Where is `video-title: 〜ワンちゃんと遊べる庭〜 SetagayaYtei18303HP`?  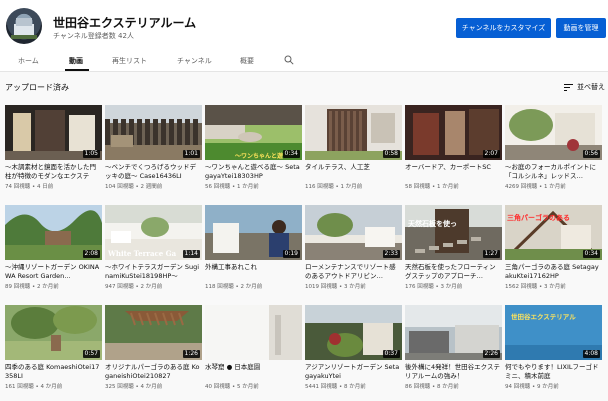
video-title: 〜ワンちゃんと遊べる庭〜 SetagayaYtei18303HP is located at coordinates (253, 172).